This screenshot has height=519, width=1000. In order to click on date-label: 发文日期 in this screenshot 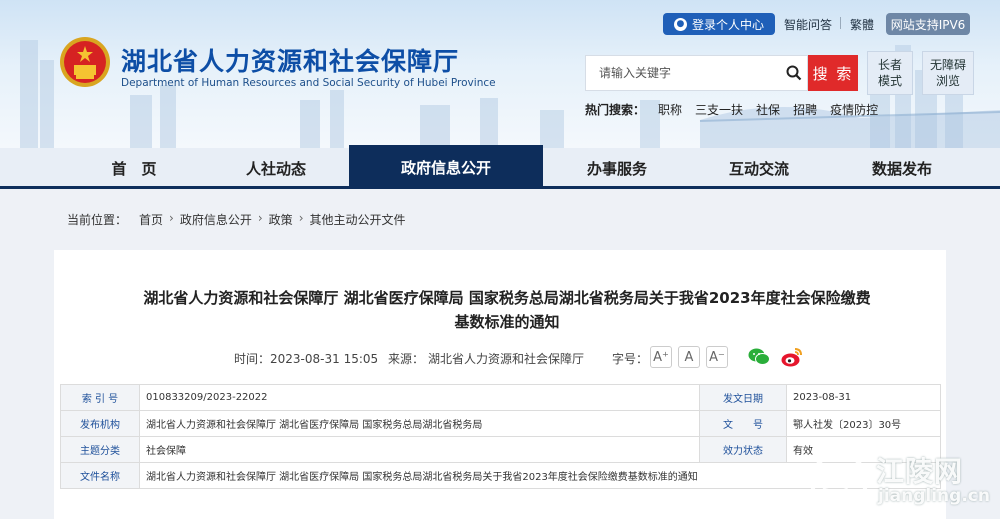, I will do `click(743, 397)`.